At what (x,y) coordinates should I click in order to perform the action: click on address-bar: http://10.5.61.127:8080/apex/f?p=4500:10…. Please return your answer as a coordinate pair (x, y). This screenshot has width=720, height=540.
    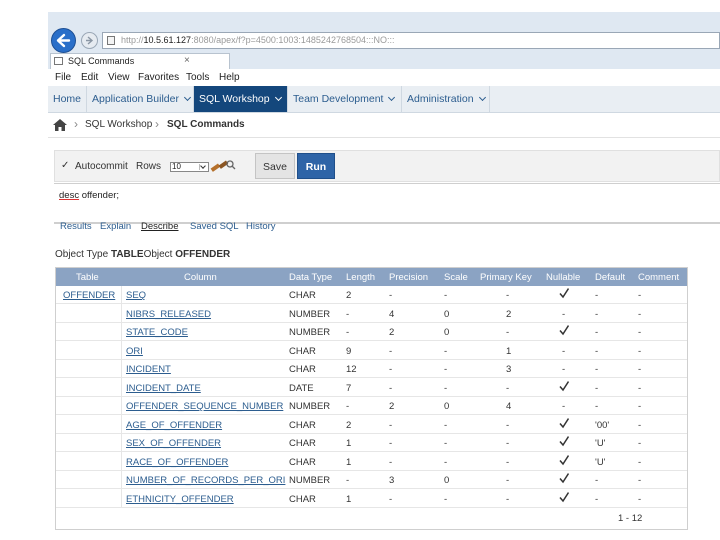
    Looking at the image, I should click on (411, 40).